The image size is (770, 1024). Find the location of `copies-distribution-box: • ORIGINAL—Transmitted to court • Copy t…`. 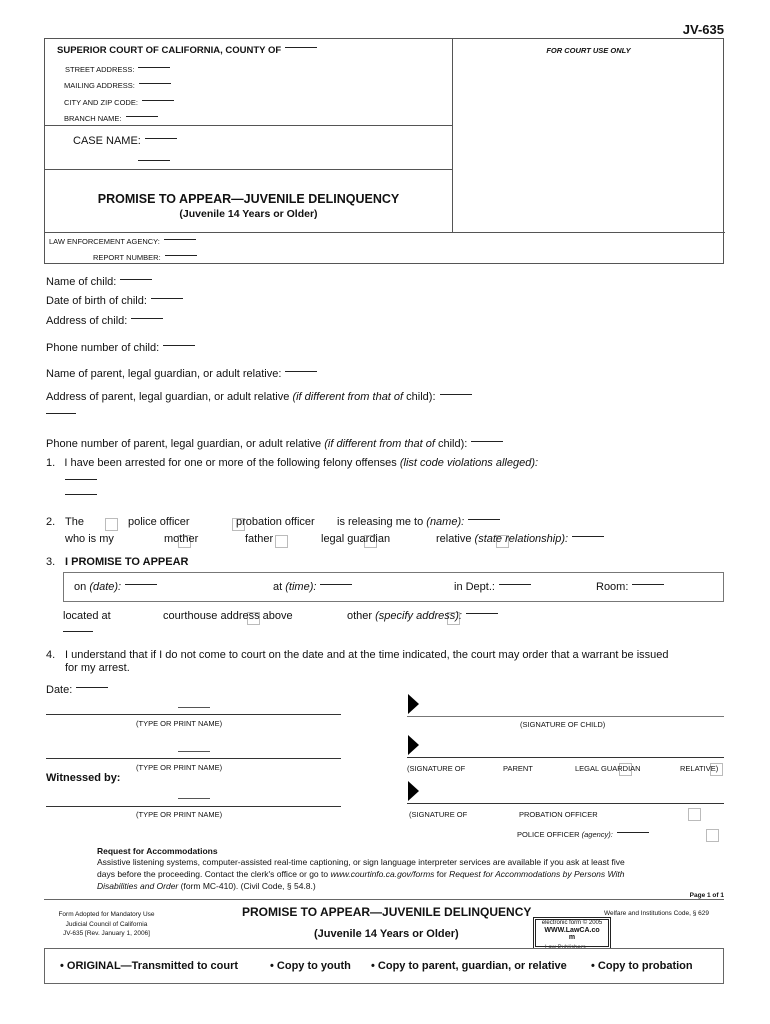

copies-distribution-box: • ORIGINAL—Transmitted to court • Copy t… is located at coordinates (384, 966).